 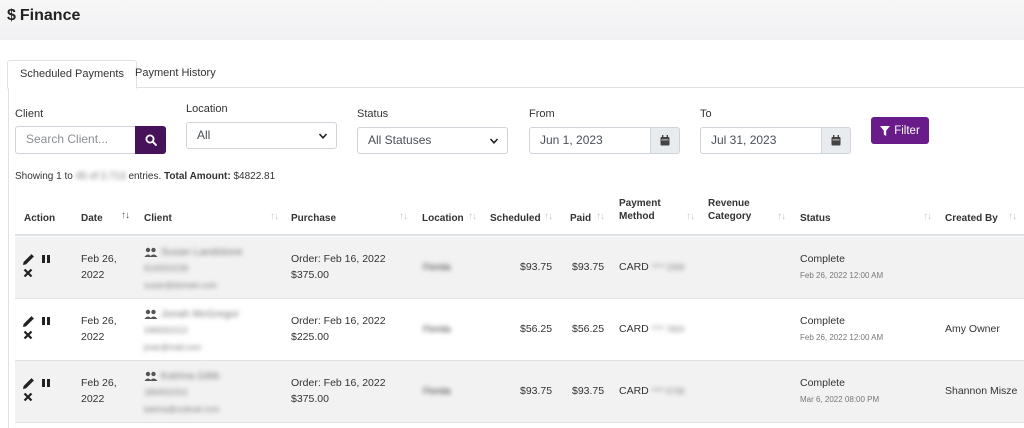 What do you see at coordinates (637, 216) in the screenshot?
I see `col-payment-method-line2: Method` at bounding box center [637, 216].